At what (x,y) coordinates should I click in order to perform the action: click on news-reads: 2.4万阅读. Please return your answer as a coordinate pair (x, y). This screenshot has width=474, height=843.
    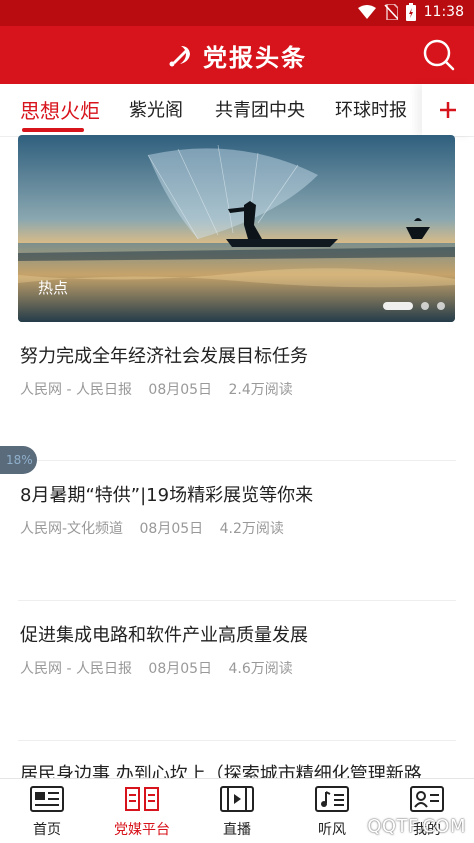
    Looking at the image, I should click on (260, 390).